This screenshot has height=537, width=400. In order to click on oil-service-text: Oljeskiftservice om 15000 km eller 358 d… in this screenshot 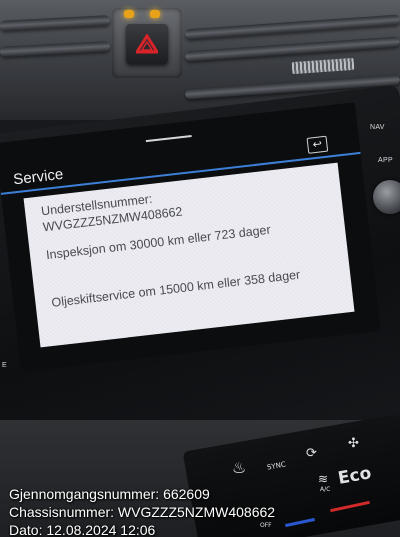, I will do `click(175, 288)`.